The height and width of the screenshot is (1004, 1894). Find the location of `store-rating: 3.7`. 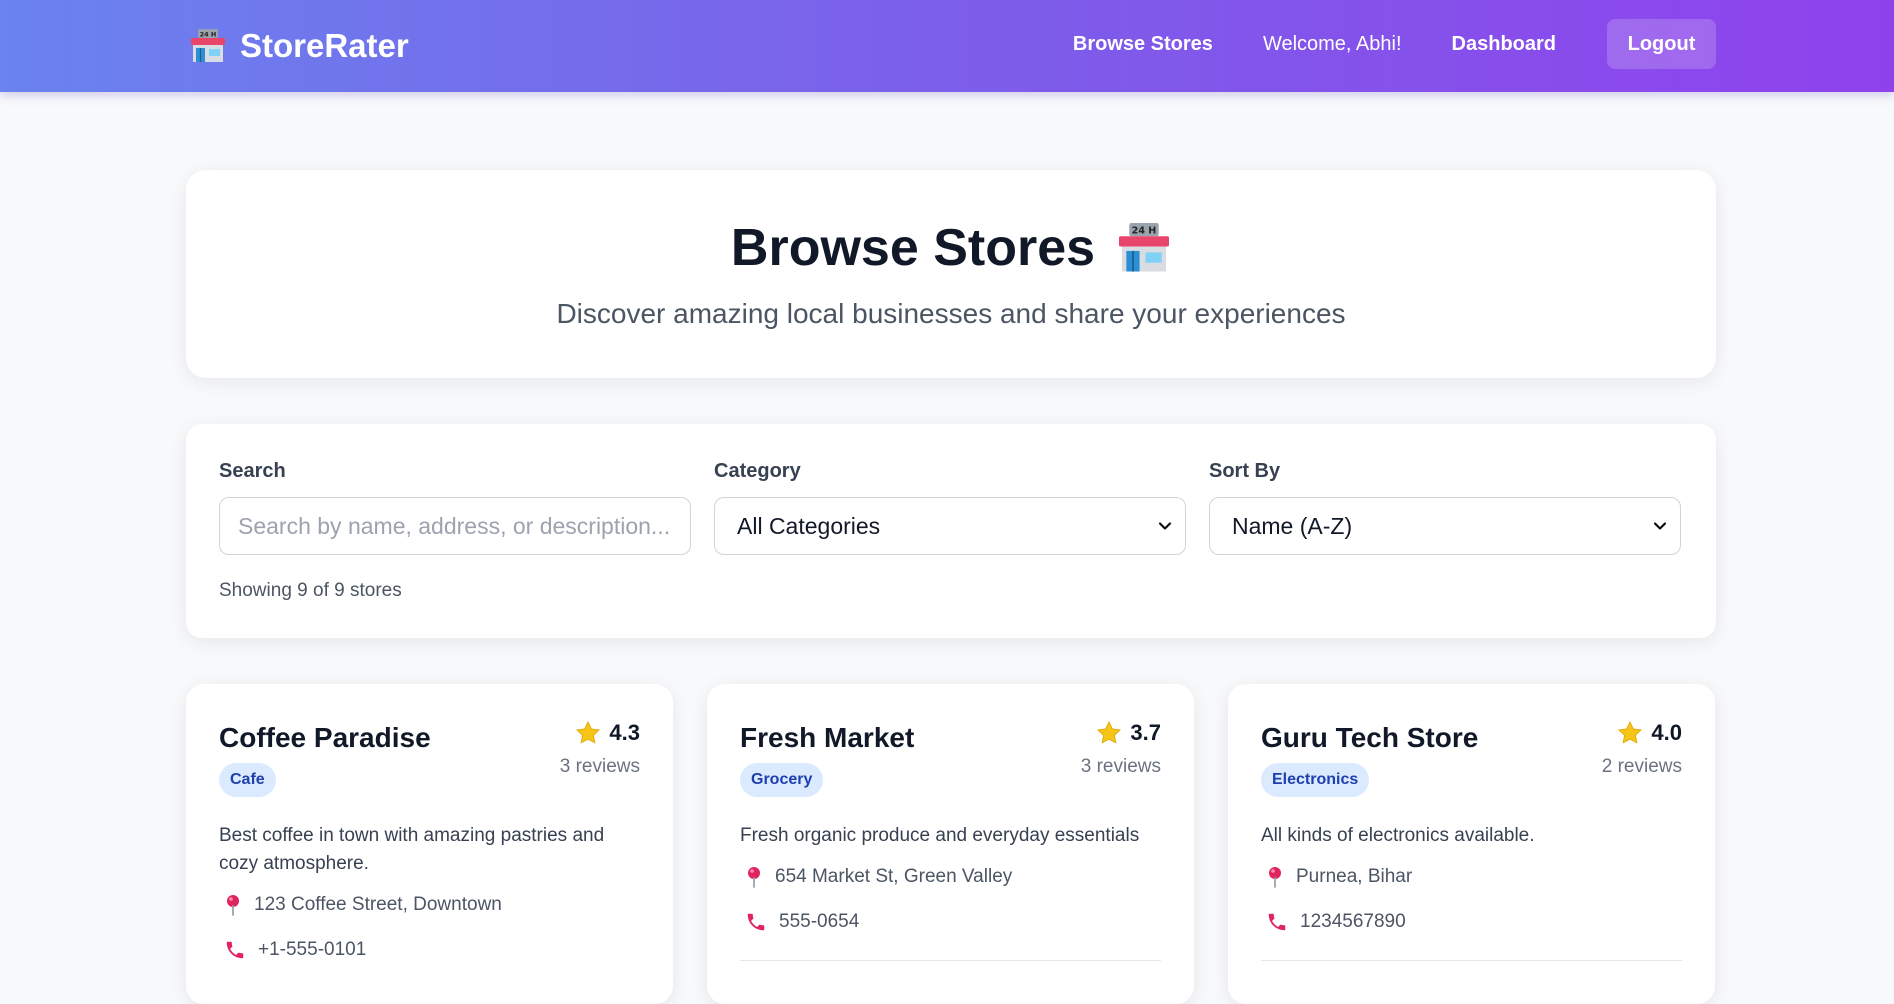

store-rating: 3.7 is located at coordinates (1128, 733).